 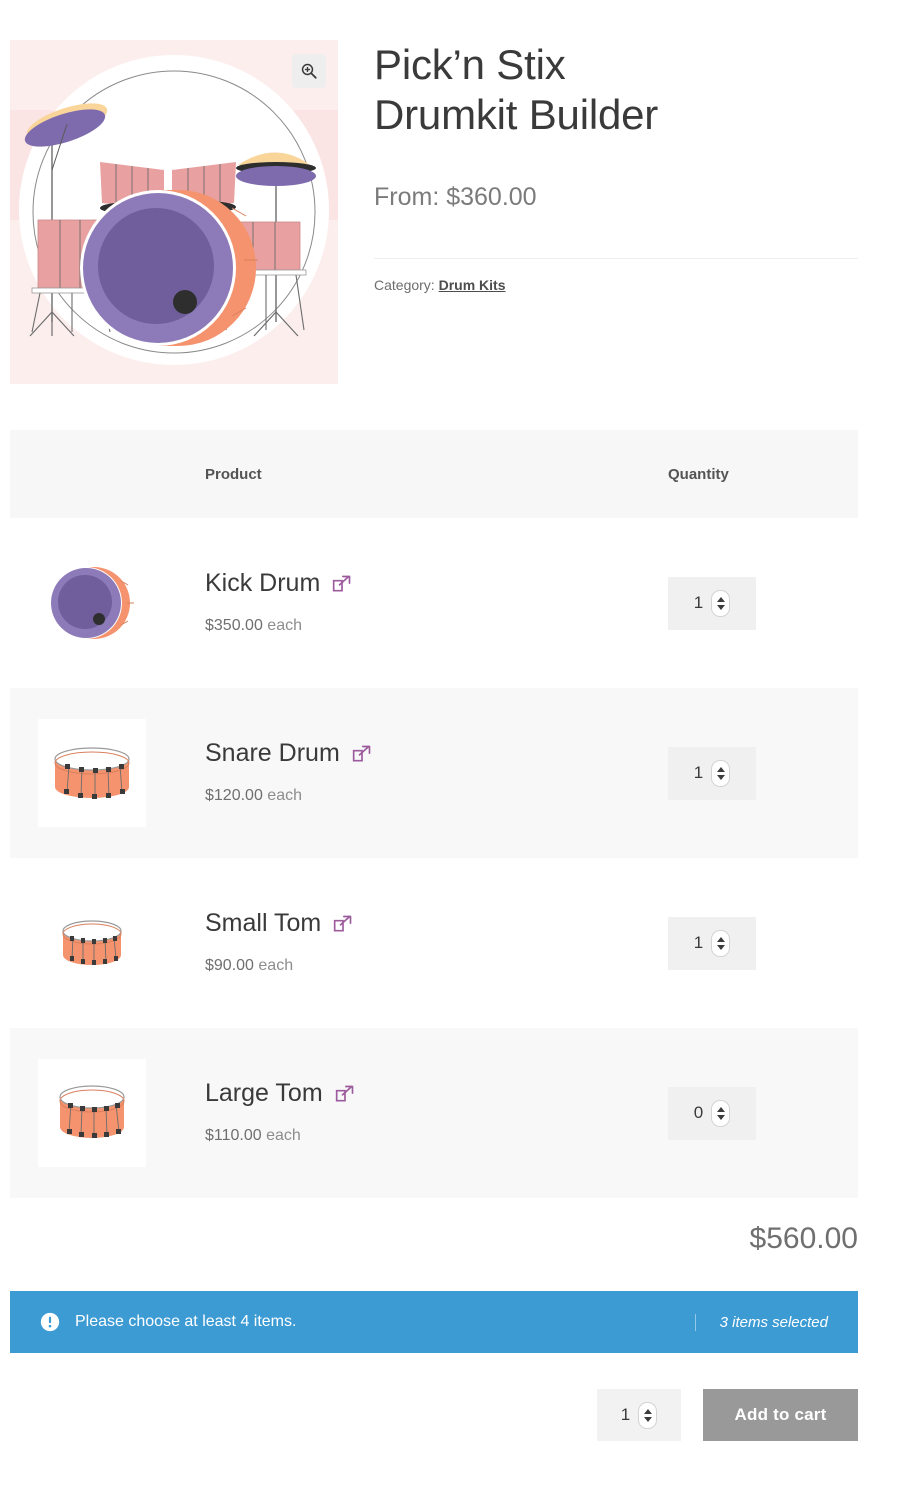 What do you see at coordinates (434, 474) in the screenshot?
I see `table-header-row: Product Quantity` at bounding box center [434, 474].